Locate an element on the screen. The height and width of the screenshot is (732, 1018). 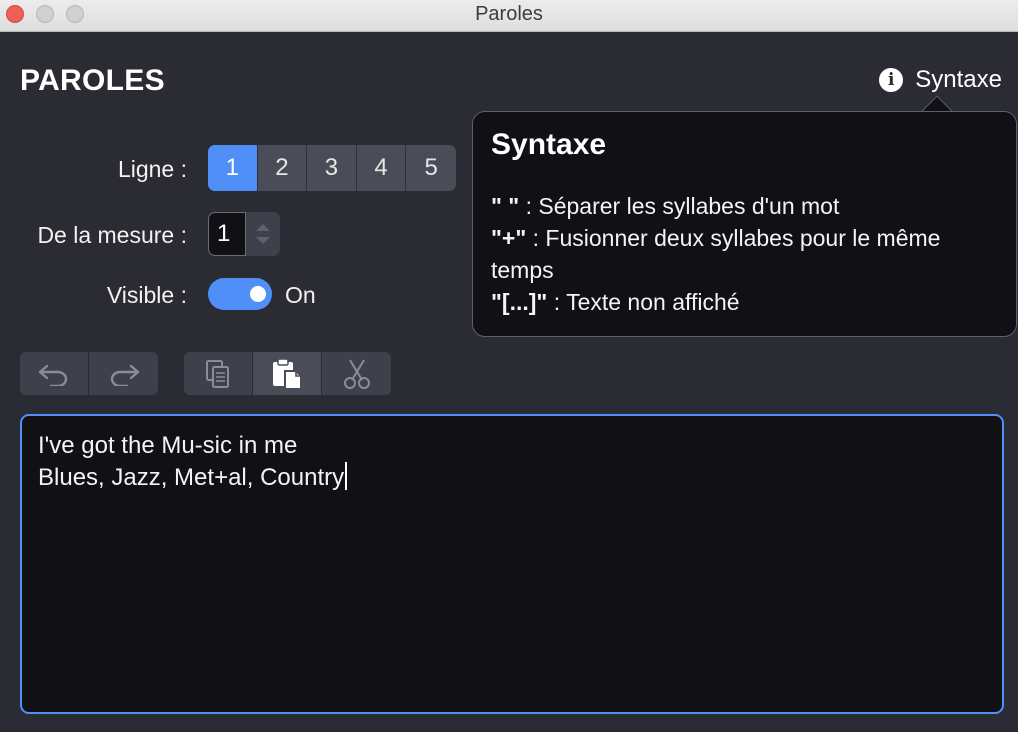
syntax-rule-desc: : Texte non affiché is located at coordinates (643, 302).